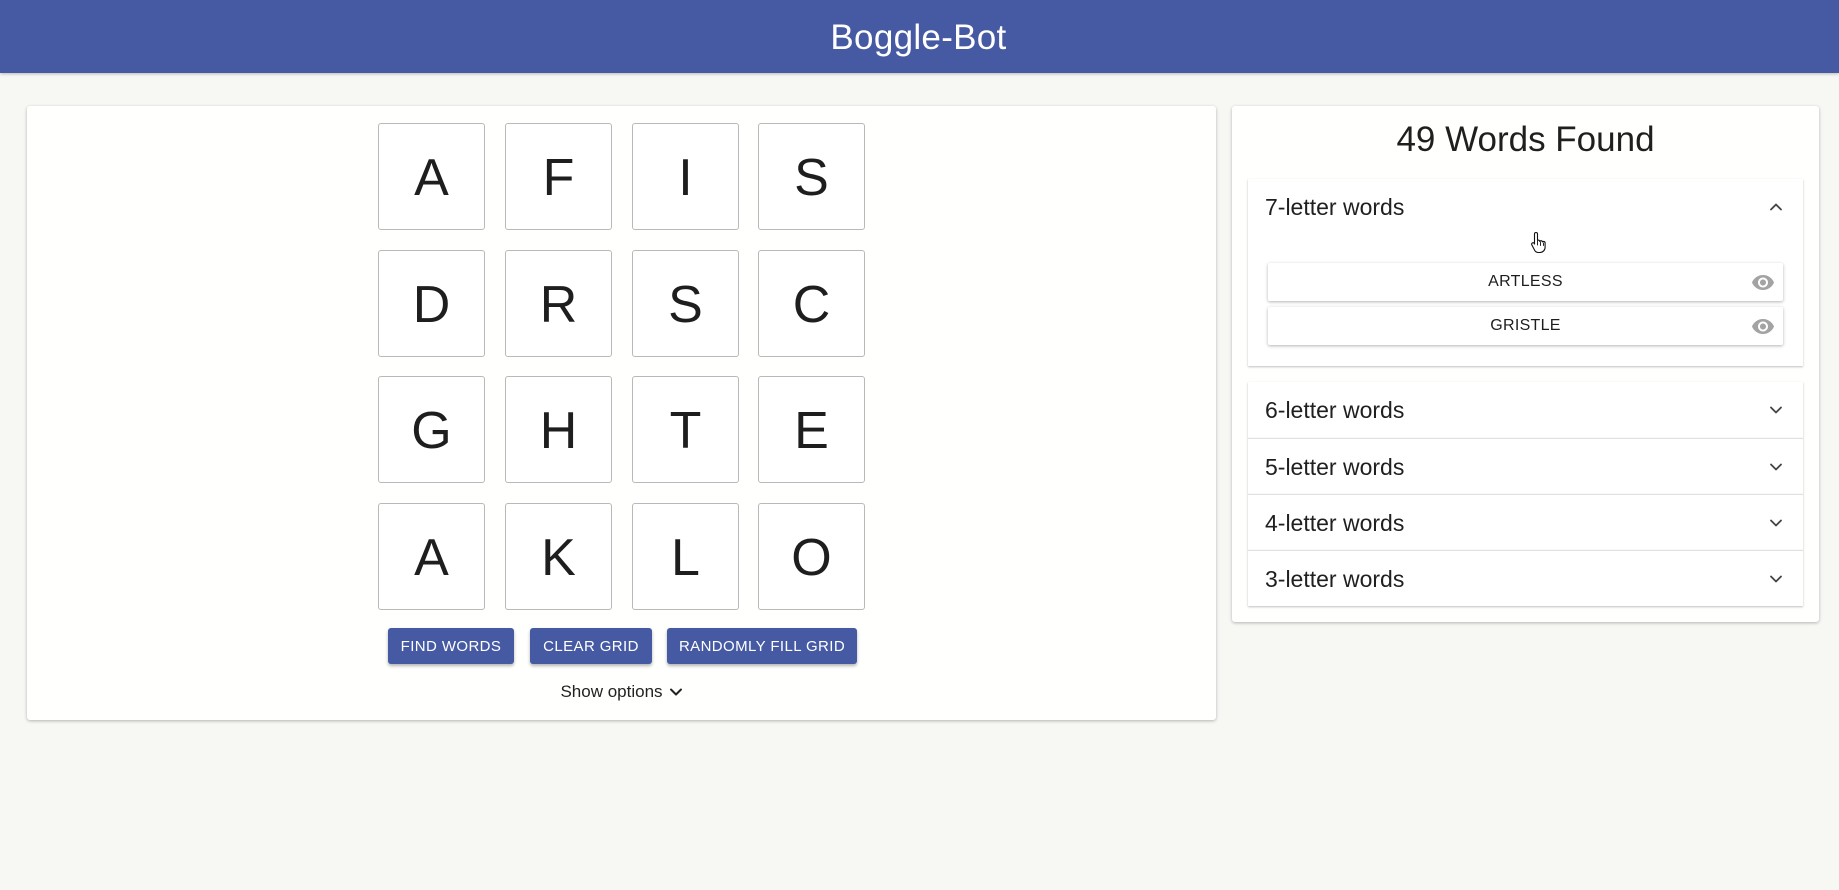  I want to click on word-group-label: 5-letter words, so click(1335, 466).